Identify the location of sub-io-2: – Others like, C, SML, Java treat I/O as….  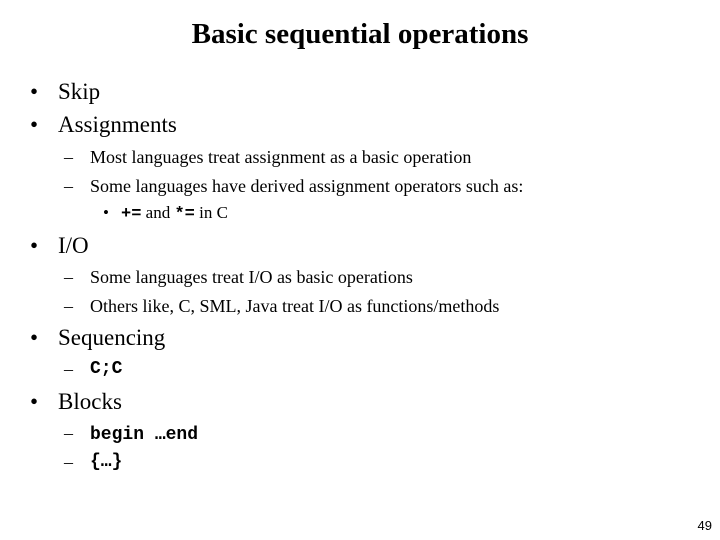
(281, 306).